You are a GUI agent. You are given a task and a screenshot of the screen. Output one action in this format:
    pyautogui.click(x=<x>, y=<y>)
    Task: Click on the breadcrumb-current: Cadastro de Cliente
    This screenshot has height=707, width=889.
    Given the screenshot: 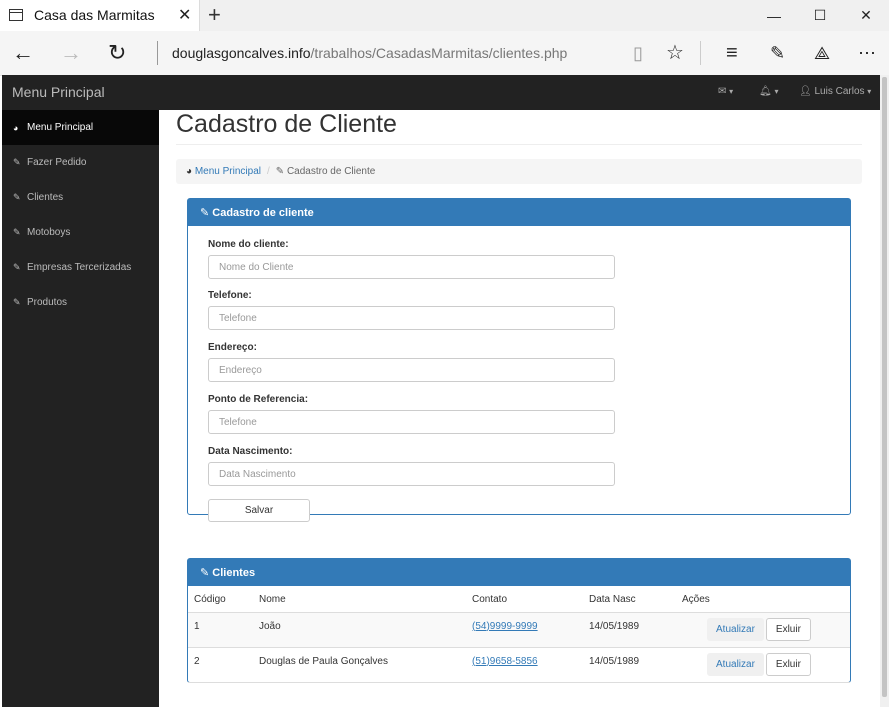 What is the action you would take?
    pyautogui.click(x=331, y=171)
    